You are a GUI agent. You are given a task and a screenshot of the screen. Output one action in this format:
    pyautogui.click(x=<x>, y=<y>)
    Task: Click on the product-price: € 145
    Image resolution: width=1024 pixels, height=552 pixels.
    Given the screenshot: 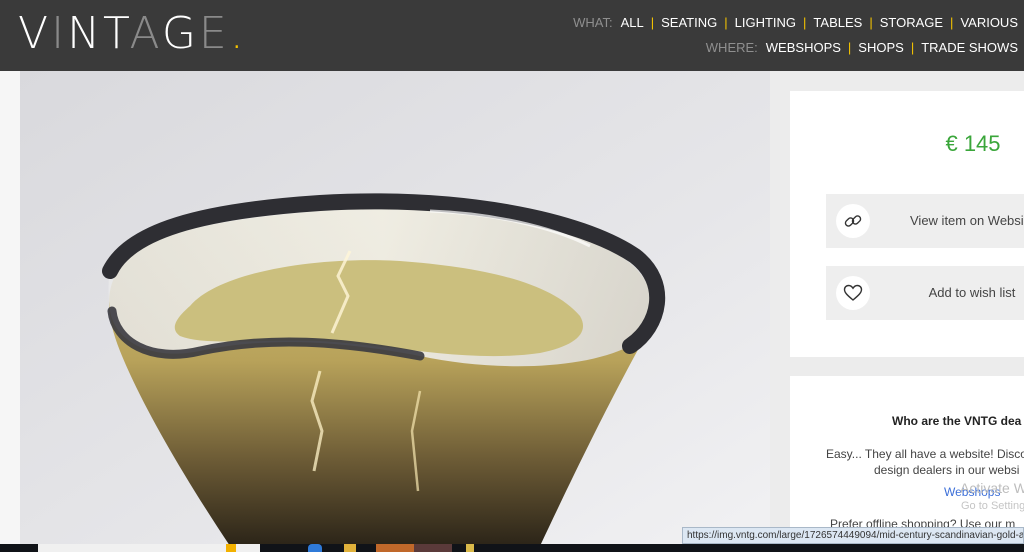 What is the action you would take?
    pyautogui.click(x=973, y=143)
    